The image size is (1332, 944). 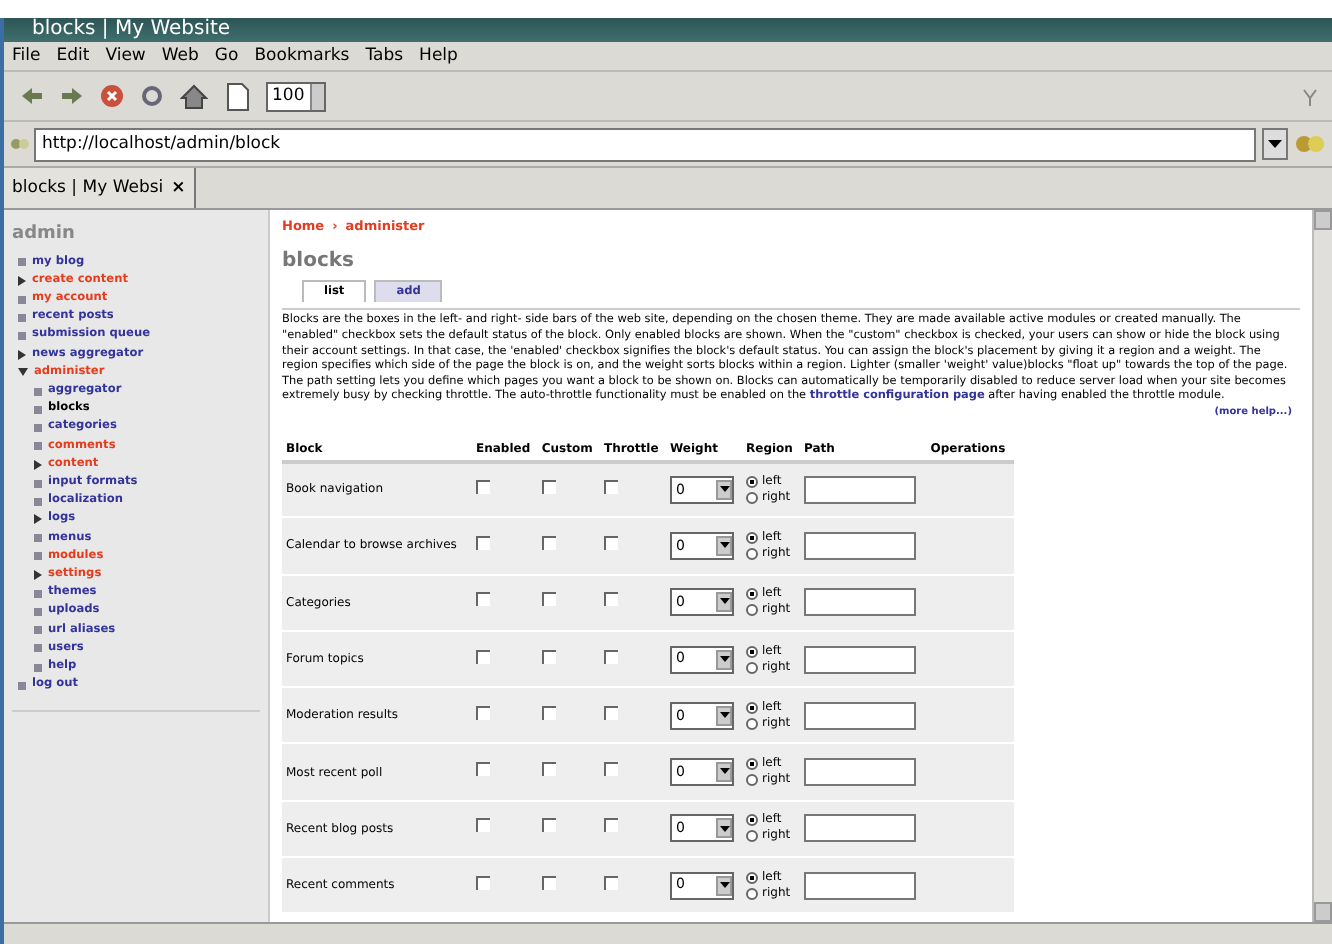 What do you see at coordinates (226, 56) in the screenshot?
I see `menu-item: Go` at bounding box center [226, 56].